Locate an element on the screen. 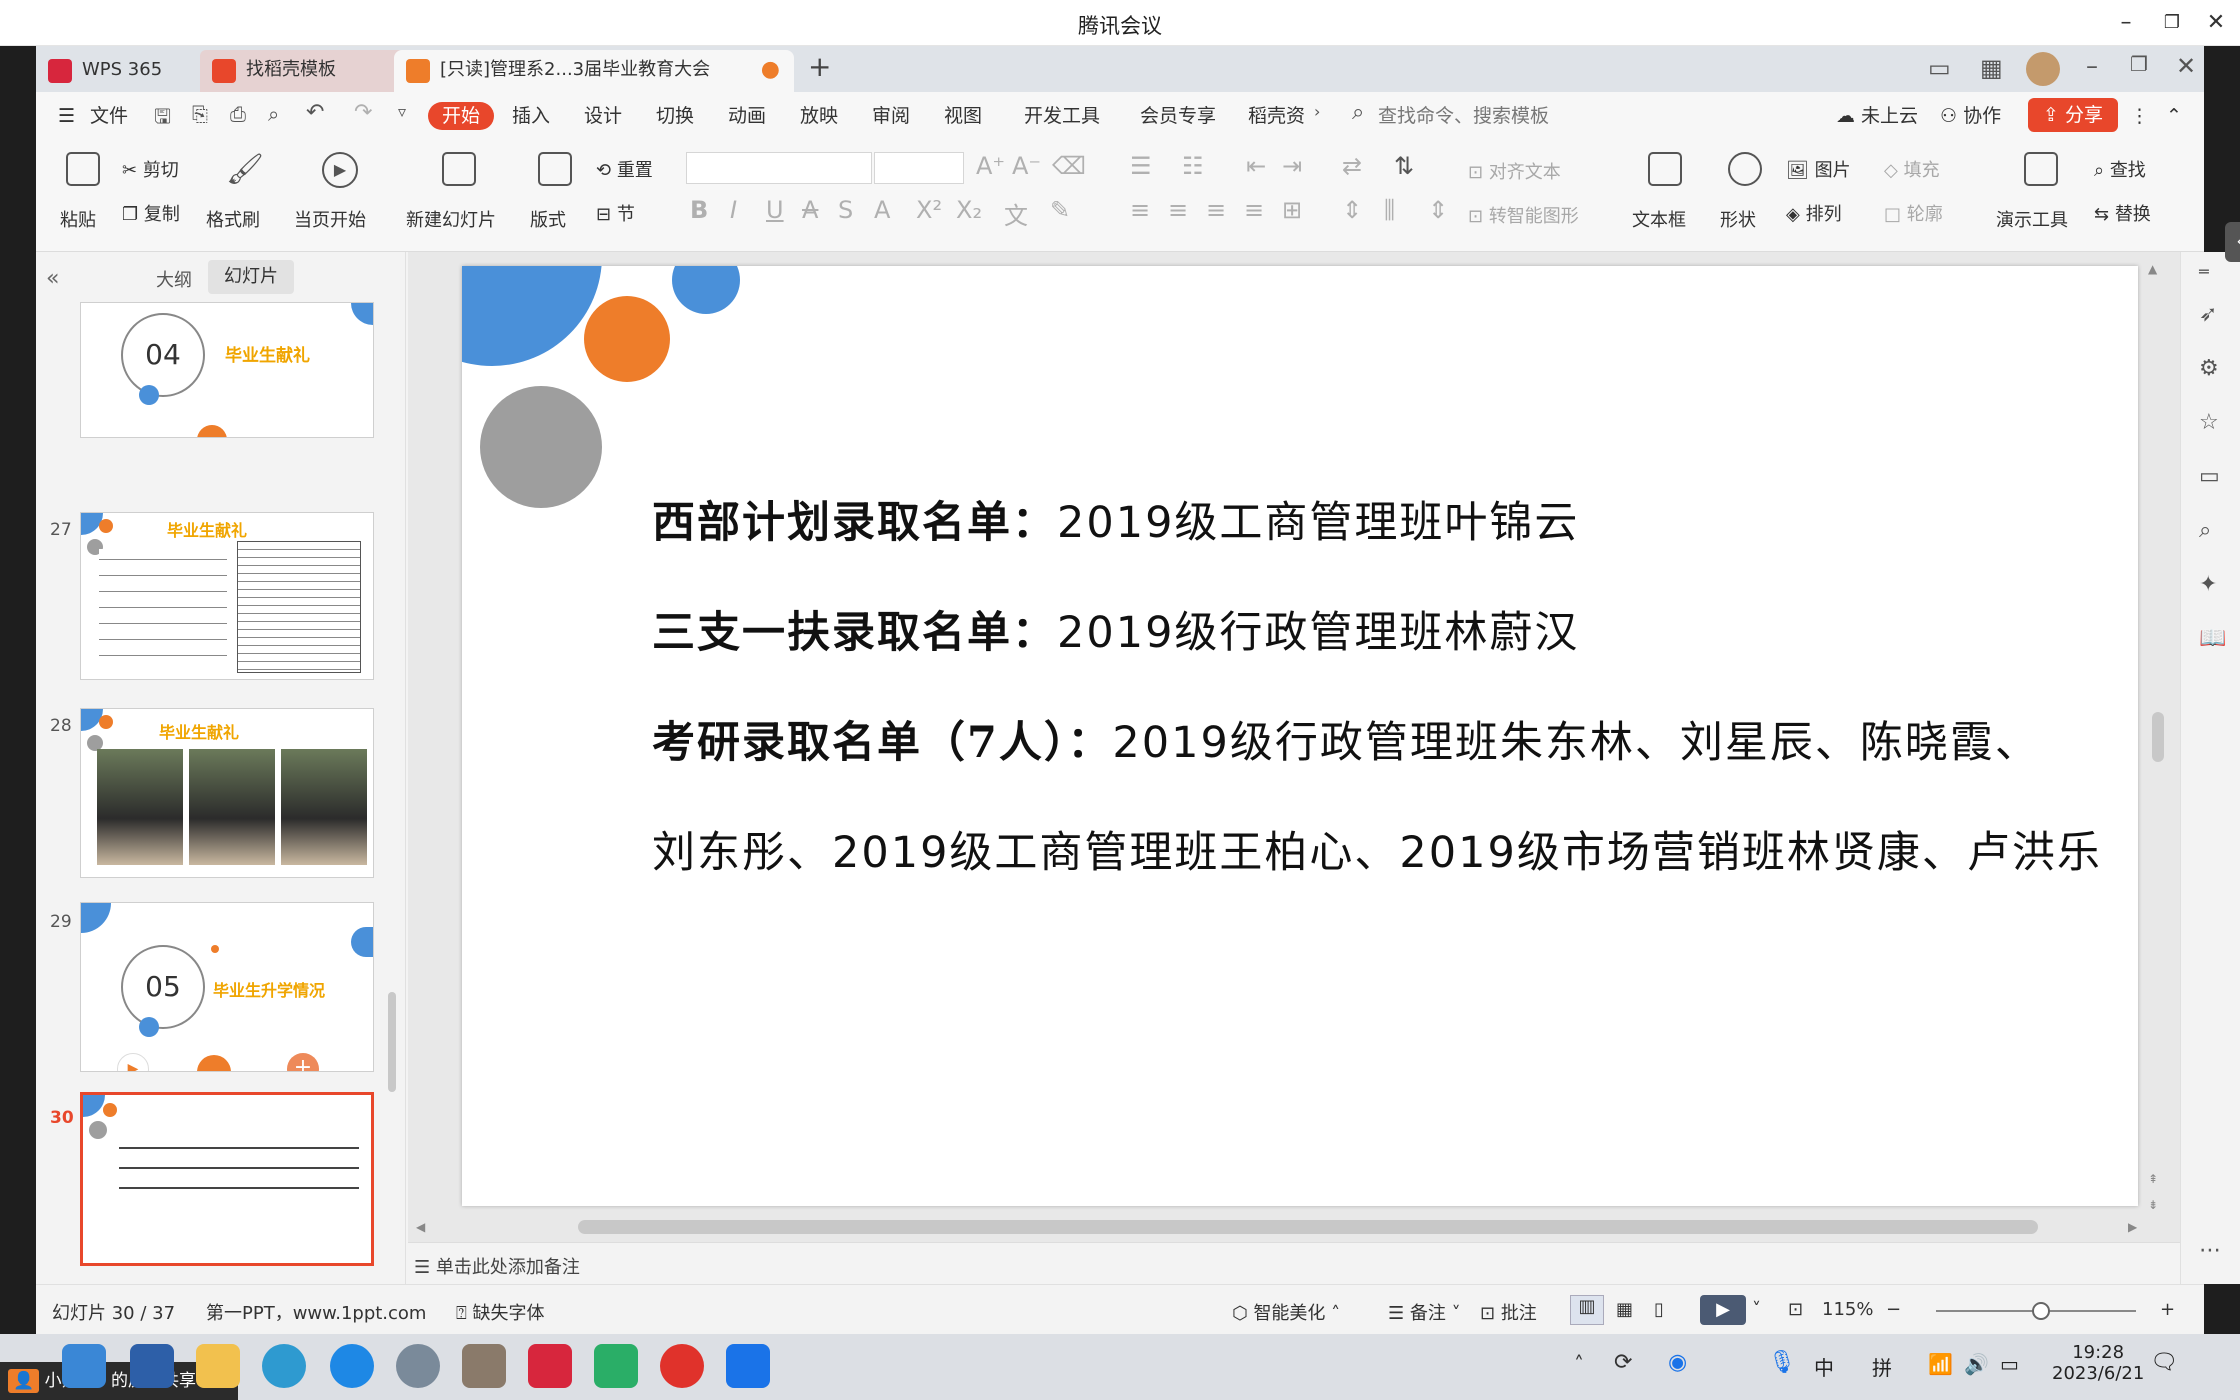 Image resolution: width=2240 pixels, height=1400 pixels. wifi-icon: 📶 is located at coordinates (1940, 1364).